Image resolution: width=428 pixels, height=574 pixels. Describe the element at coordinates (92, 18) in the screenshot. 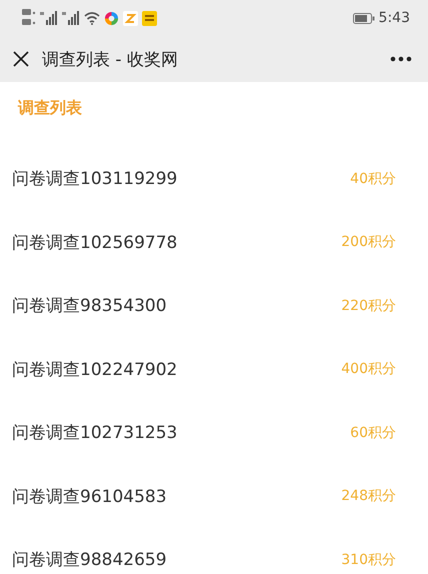

I see `wifi-icon` at that location.